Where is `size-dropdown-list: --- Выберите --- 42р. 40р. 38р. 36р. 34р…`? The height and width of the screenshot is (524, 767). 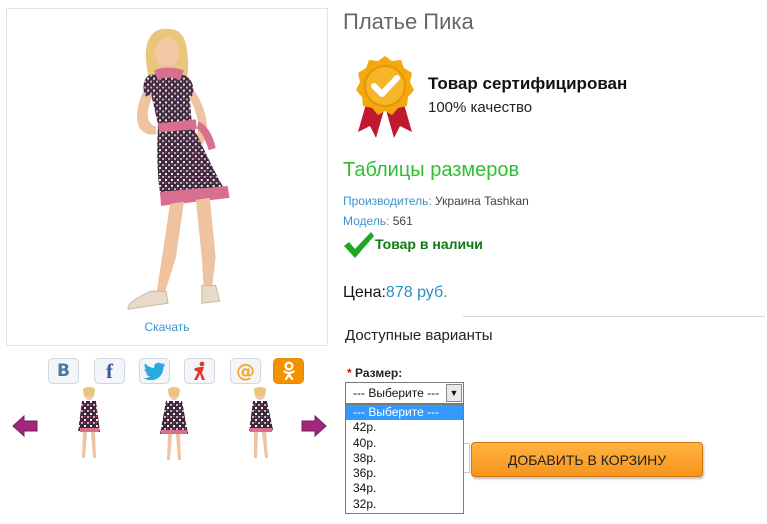 size-dropdown-list: --- Выберите --- 42р. 40р. 38р. 36р. 34р… is located at coordinates (404, 459).